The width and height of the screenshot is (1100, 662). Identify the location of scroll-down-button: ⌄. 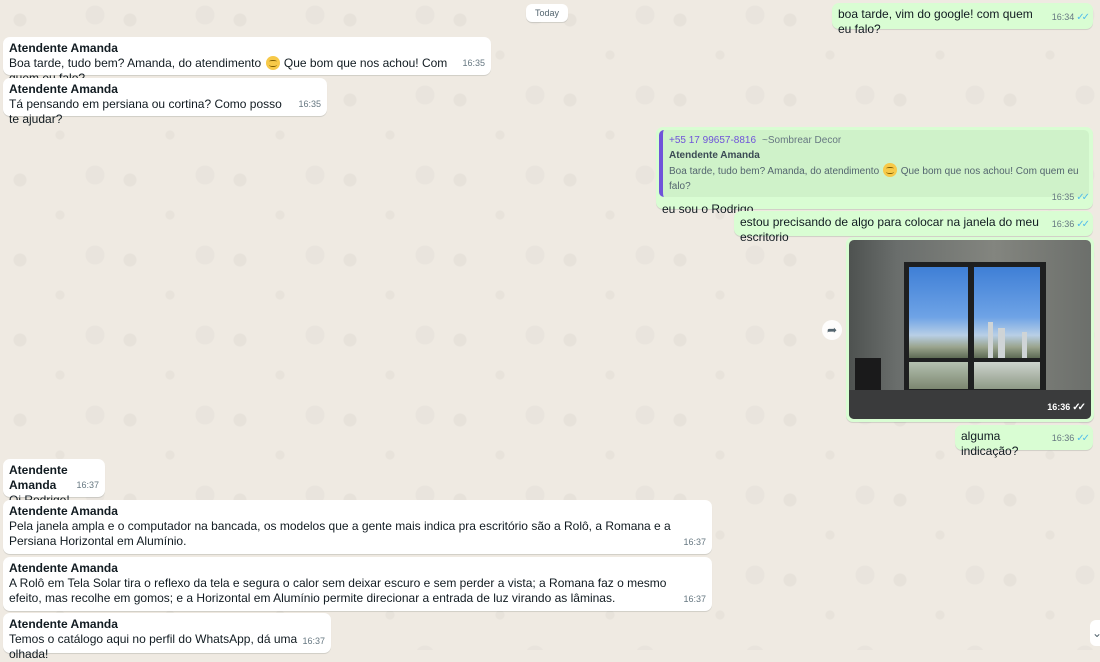
(1095, 633).